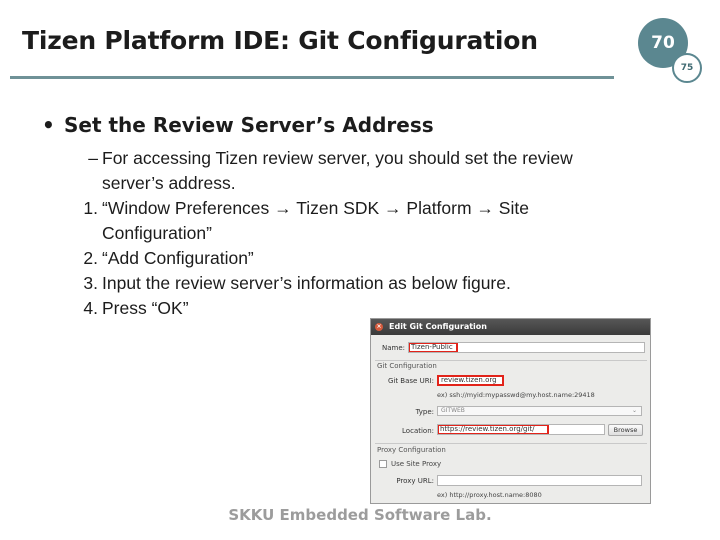 The image size is (720, 540). I want to click on proxy-url-hint: ex) http://proxy.host.name:8080, so click(489, 495).